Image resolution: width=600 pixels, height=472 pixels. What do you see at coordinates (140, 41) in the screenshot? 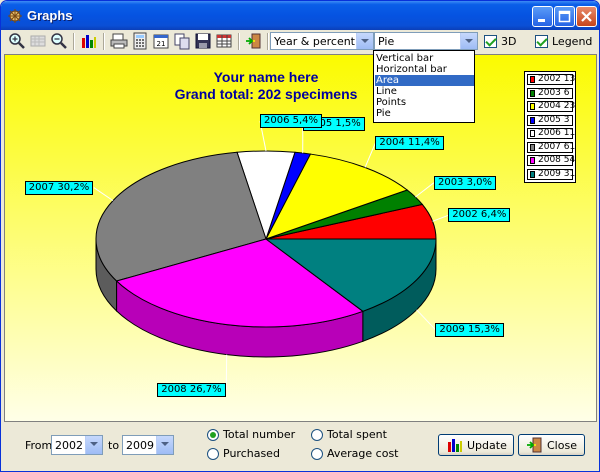
I see `calculator-icon` at bounding box center [140, 41].